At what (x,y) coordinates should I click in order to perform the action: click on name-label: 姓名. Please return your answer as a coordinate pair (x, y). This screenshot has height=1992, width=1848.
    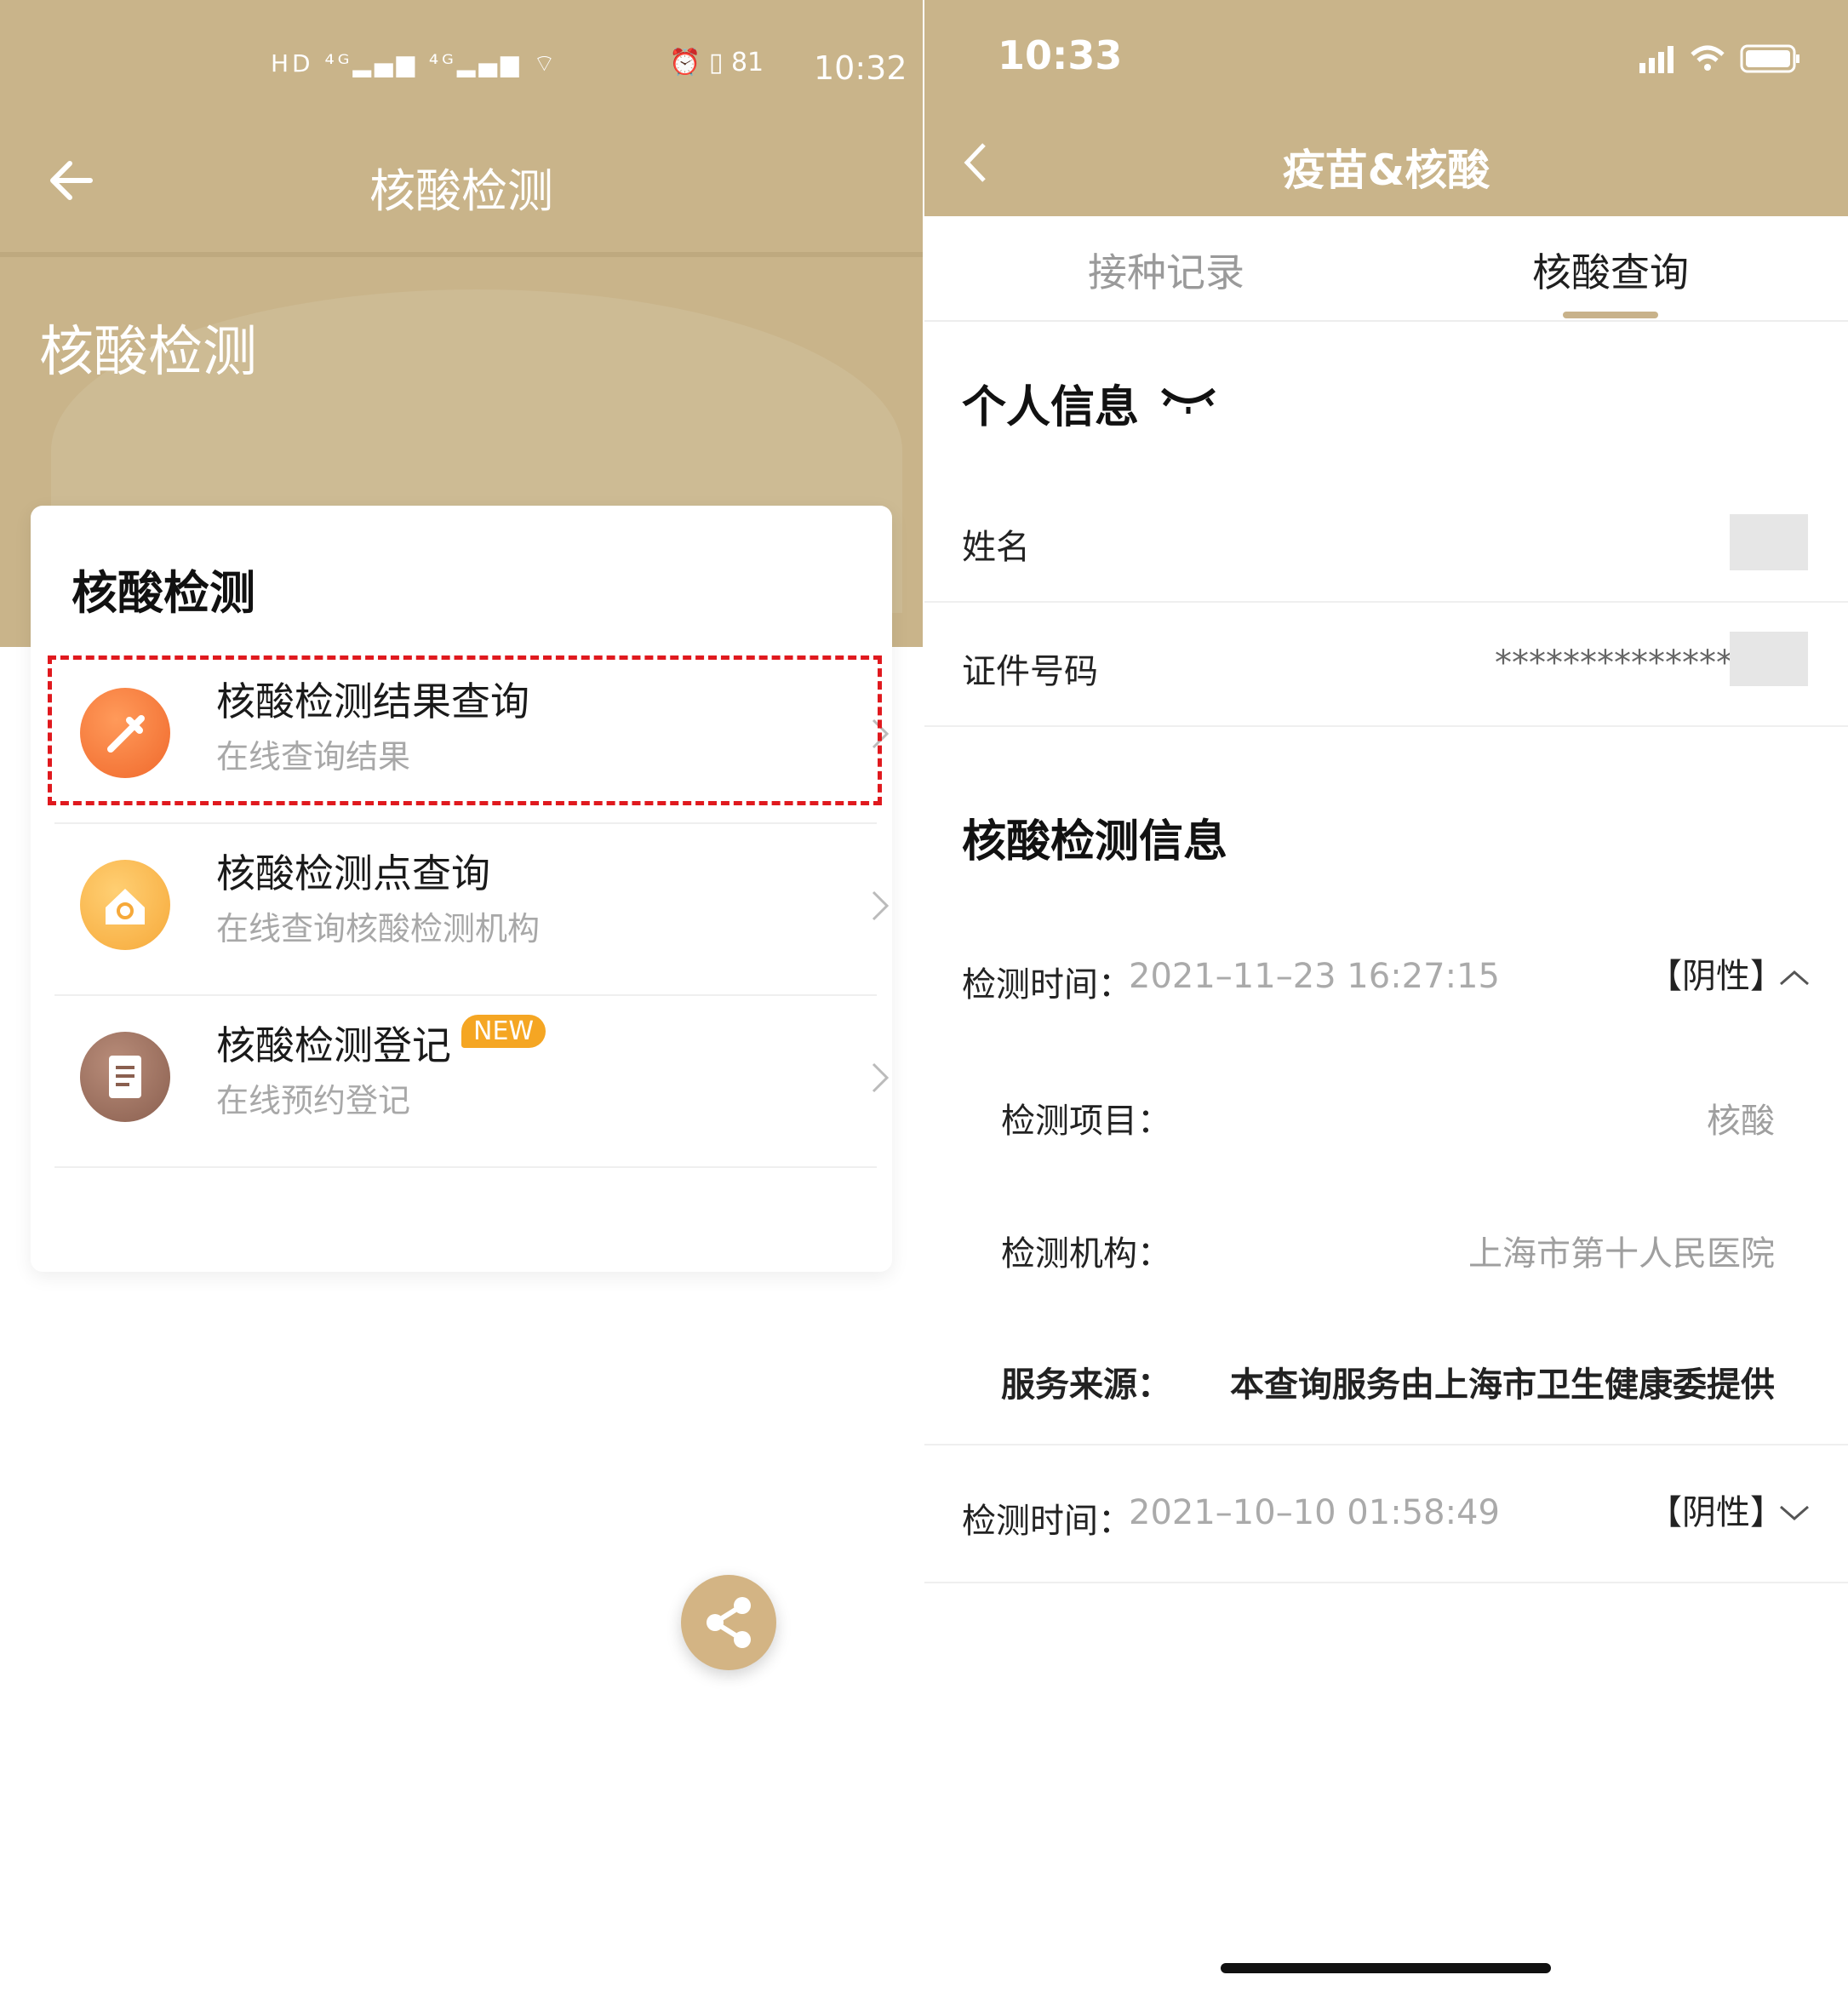
    Looking at the image, I should click on (996, 547).